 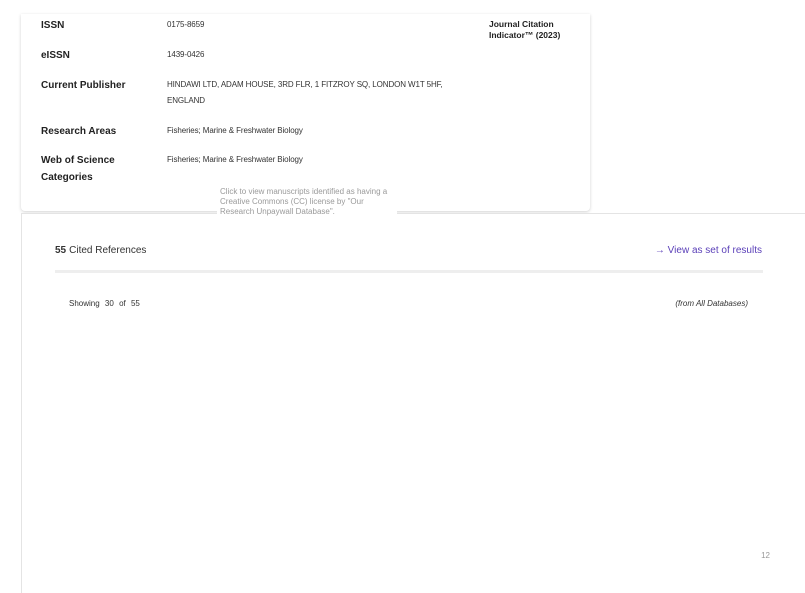 I want to click on view-as-set-of-results-link: → View as set of results, so click(x=708, y=250).